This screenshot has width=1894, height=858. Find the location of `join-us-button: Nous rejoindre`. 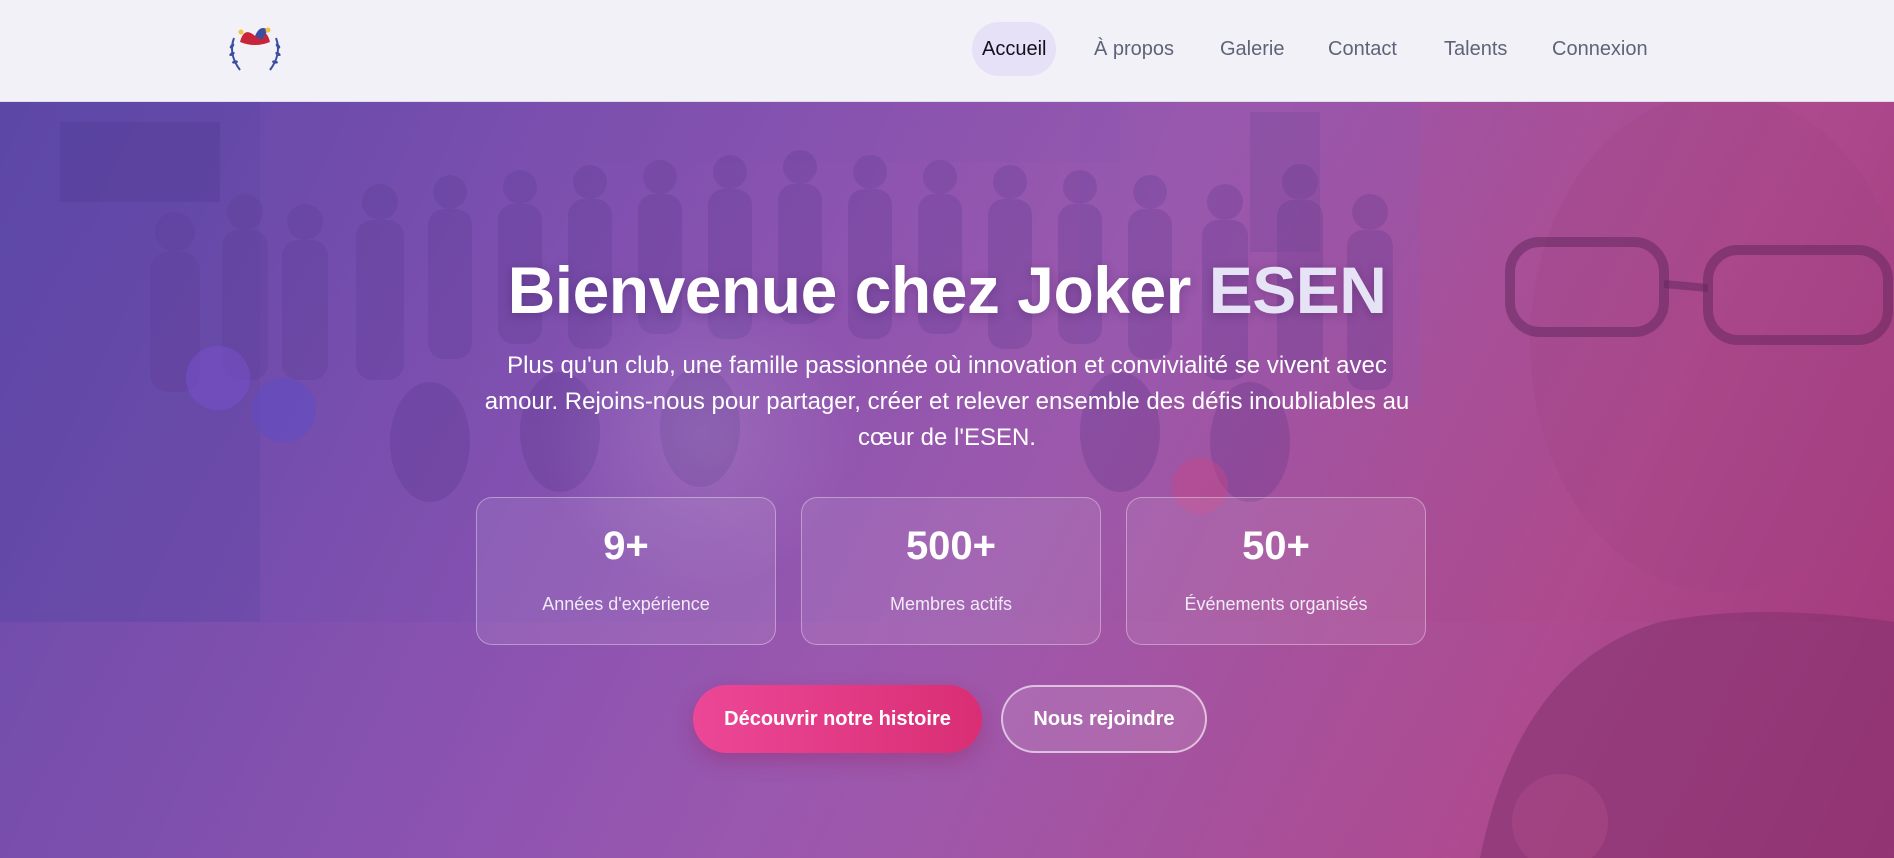

join-us-button: Nous rejoindre is located at coordinates (1104, 719).